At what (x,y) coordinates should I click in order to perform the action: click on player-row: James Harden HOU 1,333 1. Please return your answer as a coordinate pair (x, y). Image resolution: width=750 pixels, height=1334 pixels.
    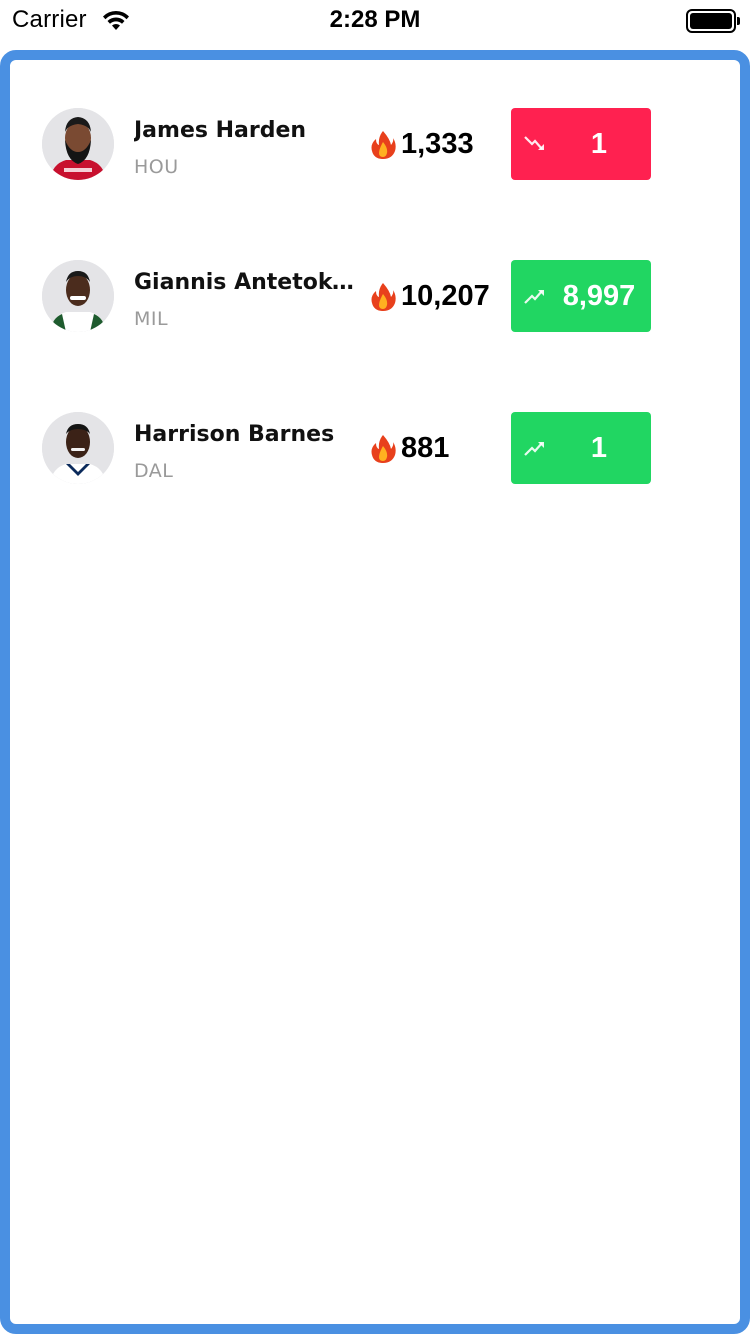
    Looking at the image, I should click on (375, 148).